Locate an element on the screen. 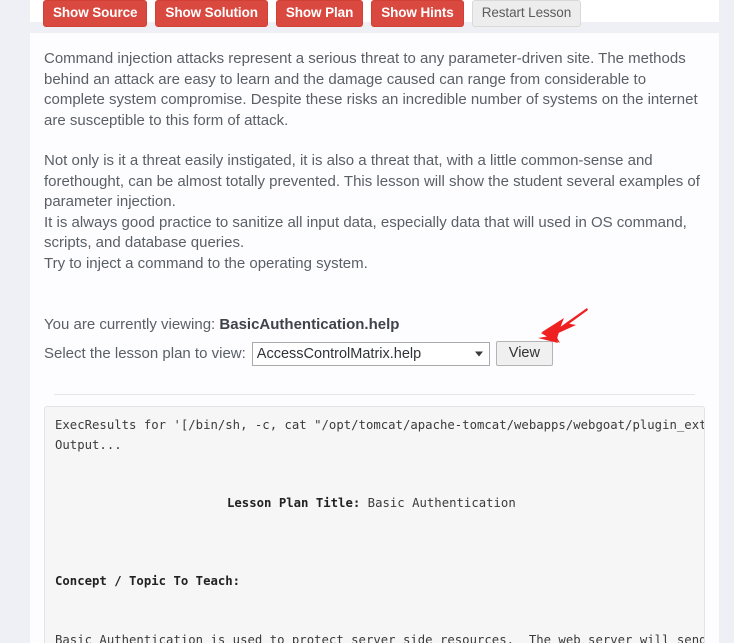 This screenshot has width=734, height=643. lesson-plan-select: AccessControlMatrix.help is located at coordinates (370, 353).